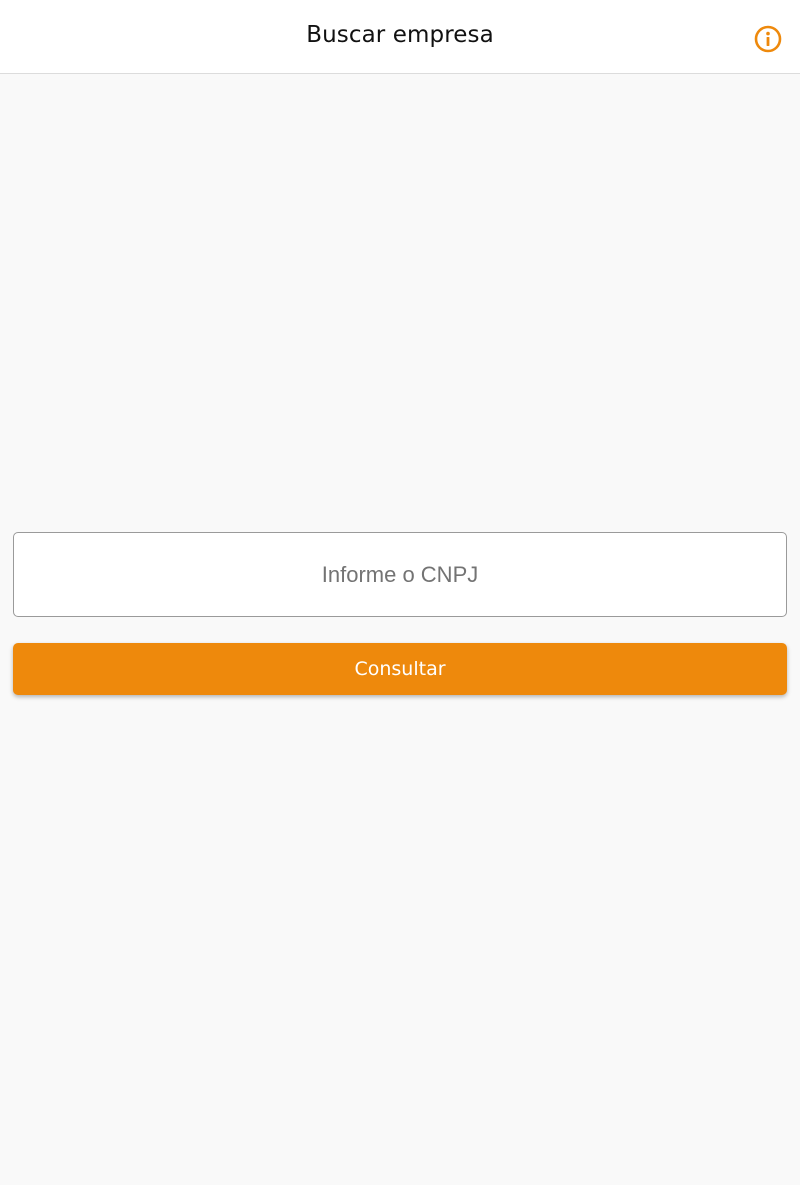 The width and height of the screenshot is (800, 1185). I want to click on info-circle-icon, so click(768, 39).